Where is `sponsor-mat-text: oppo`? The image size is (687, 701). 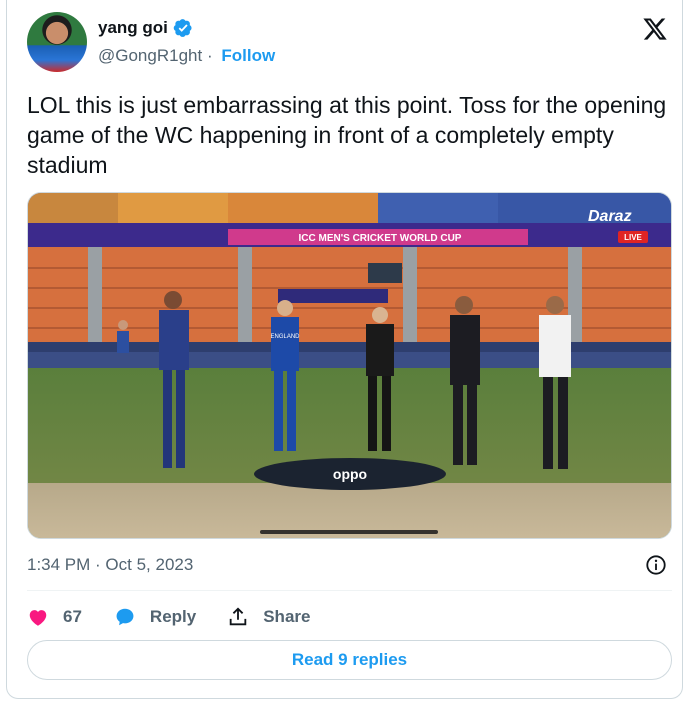 sponsor-mat-text: oppo is located at coordinates (350, 474).